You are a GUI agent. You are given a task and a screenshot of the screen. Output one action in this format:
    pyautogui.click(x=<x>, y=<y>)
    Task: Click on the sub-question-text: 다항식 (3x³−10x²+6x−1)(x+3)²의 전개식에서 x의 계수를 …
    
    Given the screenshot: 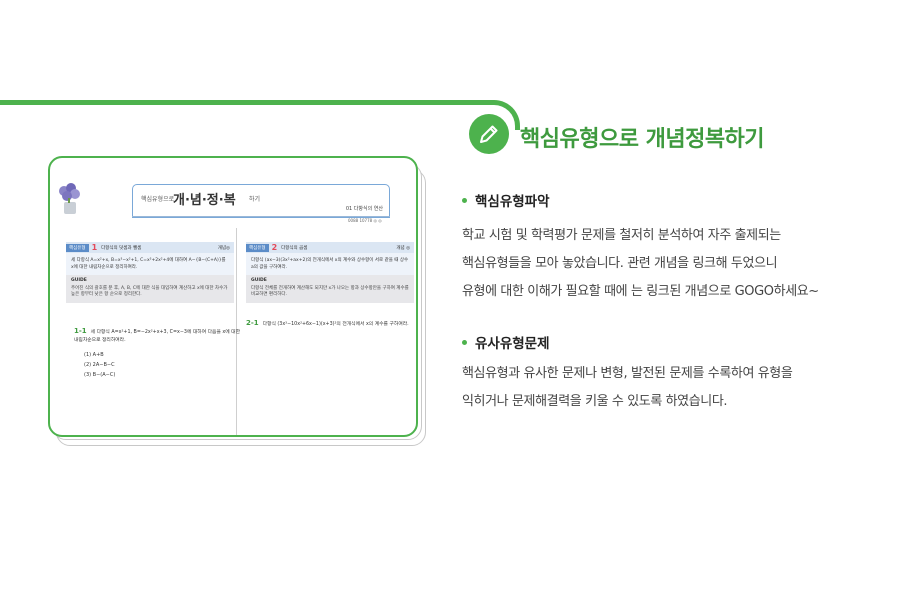 What is the action you would take?
    pyautogui.click(x=335, y=324)
    